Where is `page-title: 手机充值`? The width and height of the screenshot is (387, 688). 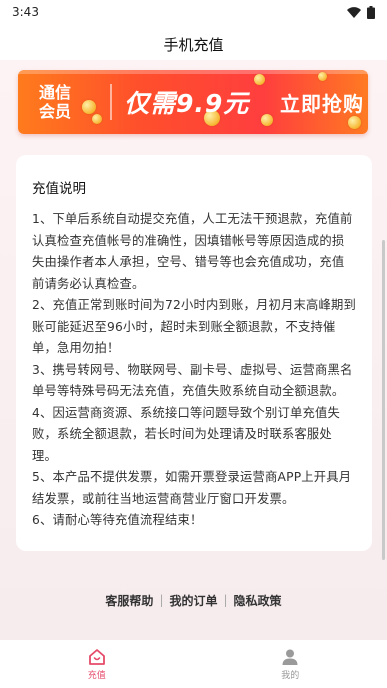 page-title: 手机充值 is located at coordinates (193, 44).